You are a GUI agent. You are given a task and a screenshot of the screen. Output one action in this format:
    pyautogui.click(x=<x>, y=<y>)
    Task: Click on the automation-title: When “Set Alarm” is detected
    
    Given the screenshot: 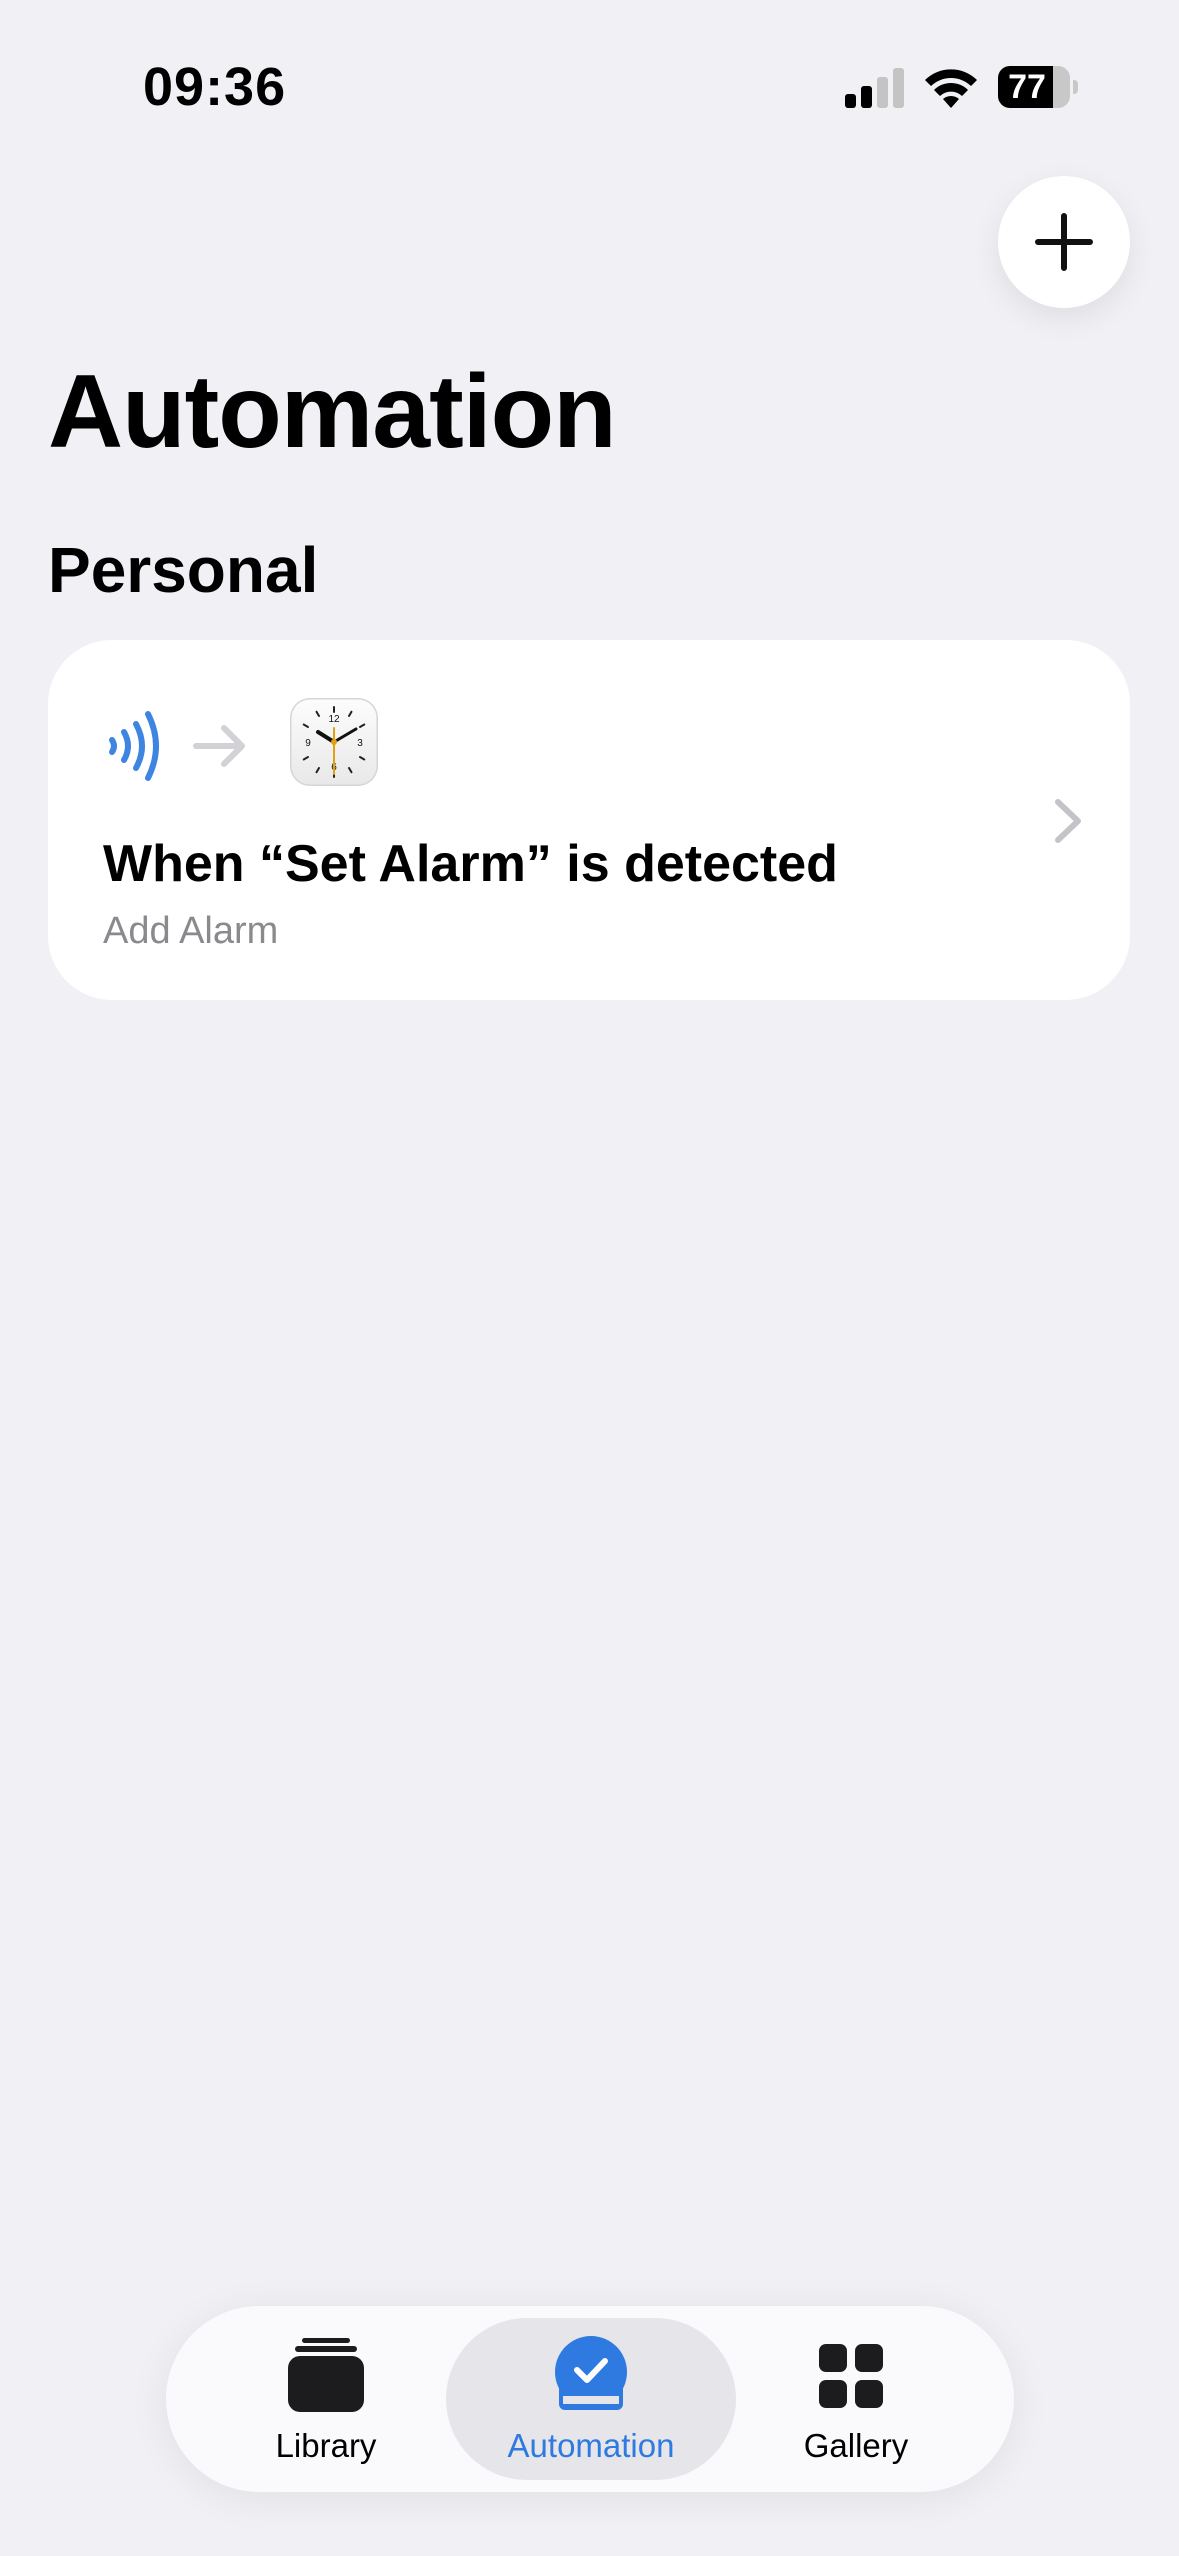 What is the action you would take?
    pyautogui.click(x=470, y=864)
    